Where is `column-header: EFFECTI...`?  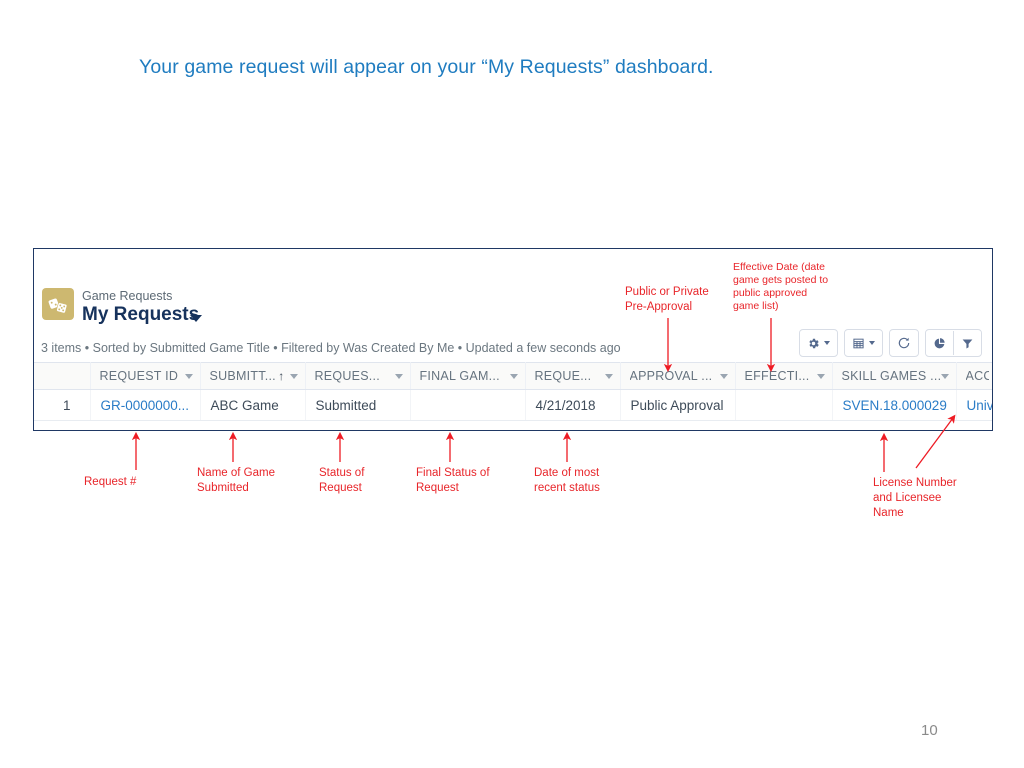 column-header: EFFECTI... is located at coordinates (784, 376).